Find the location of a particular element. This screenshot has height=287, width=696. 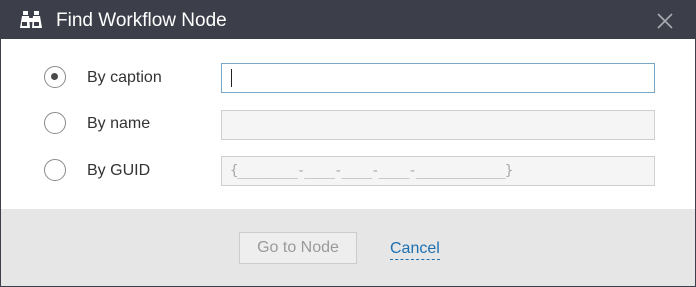

go-to-node-button: Go to Node is located at coordinates (298, 248).